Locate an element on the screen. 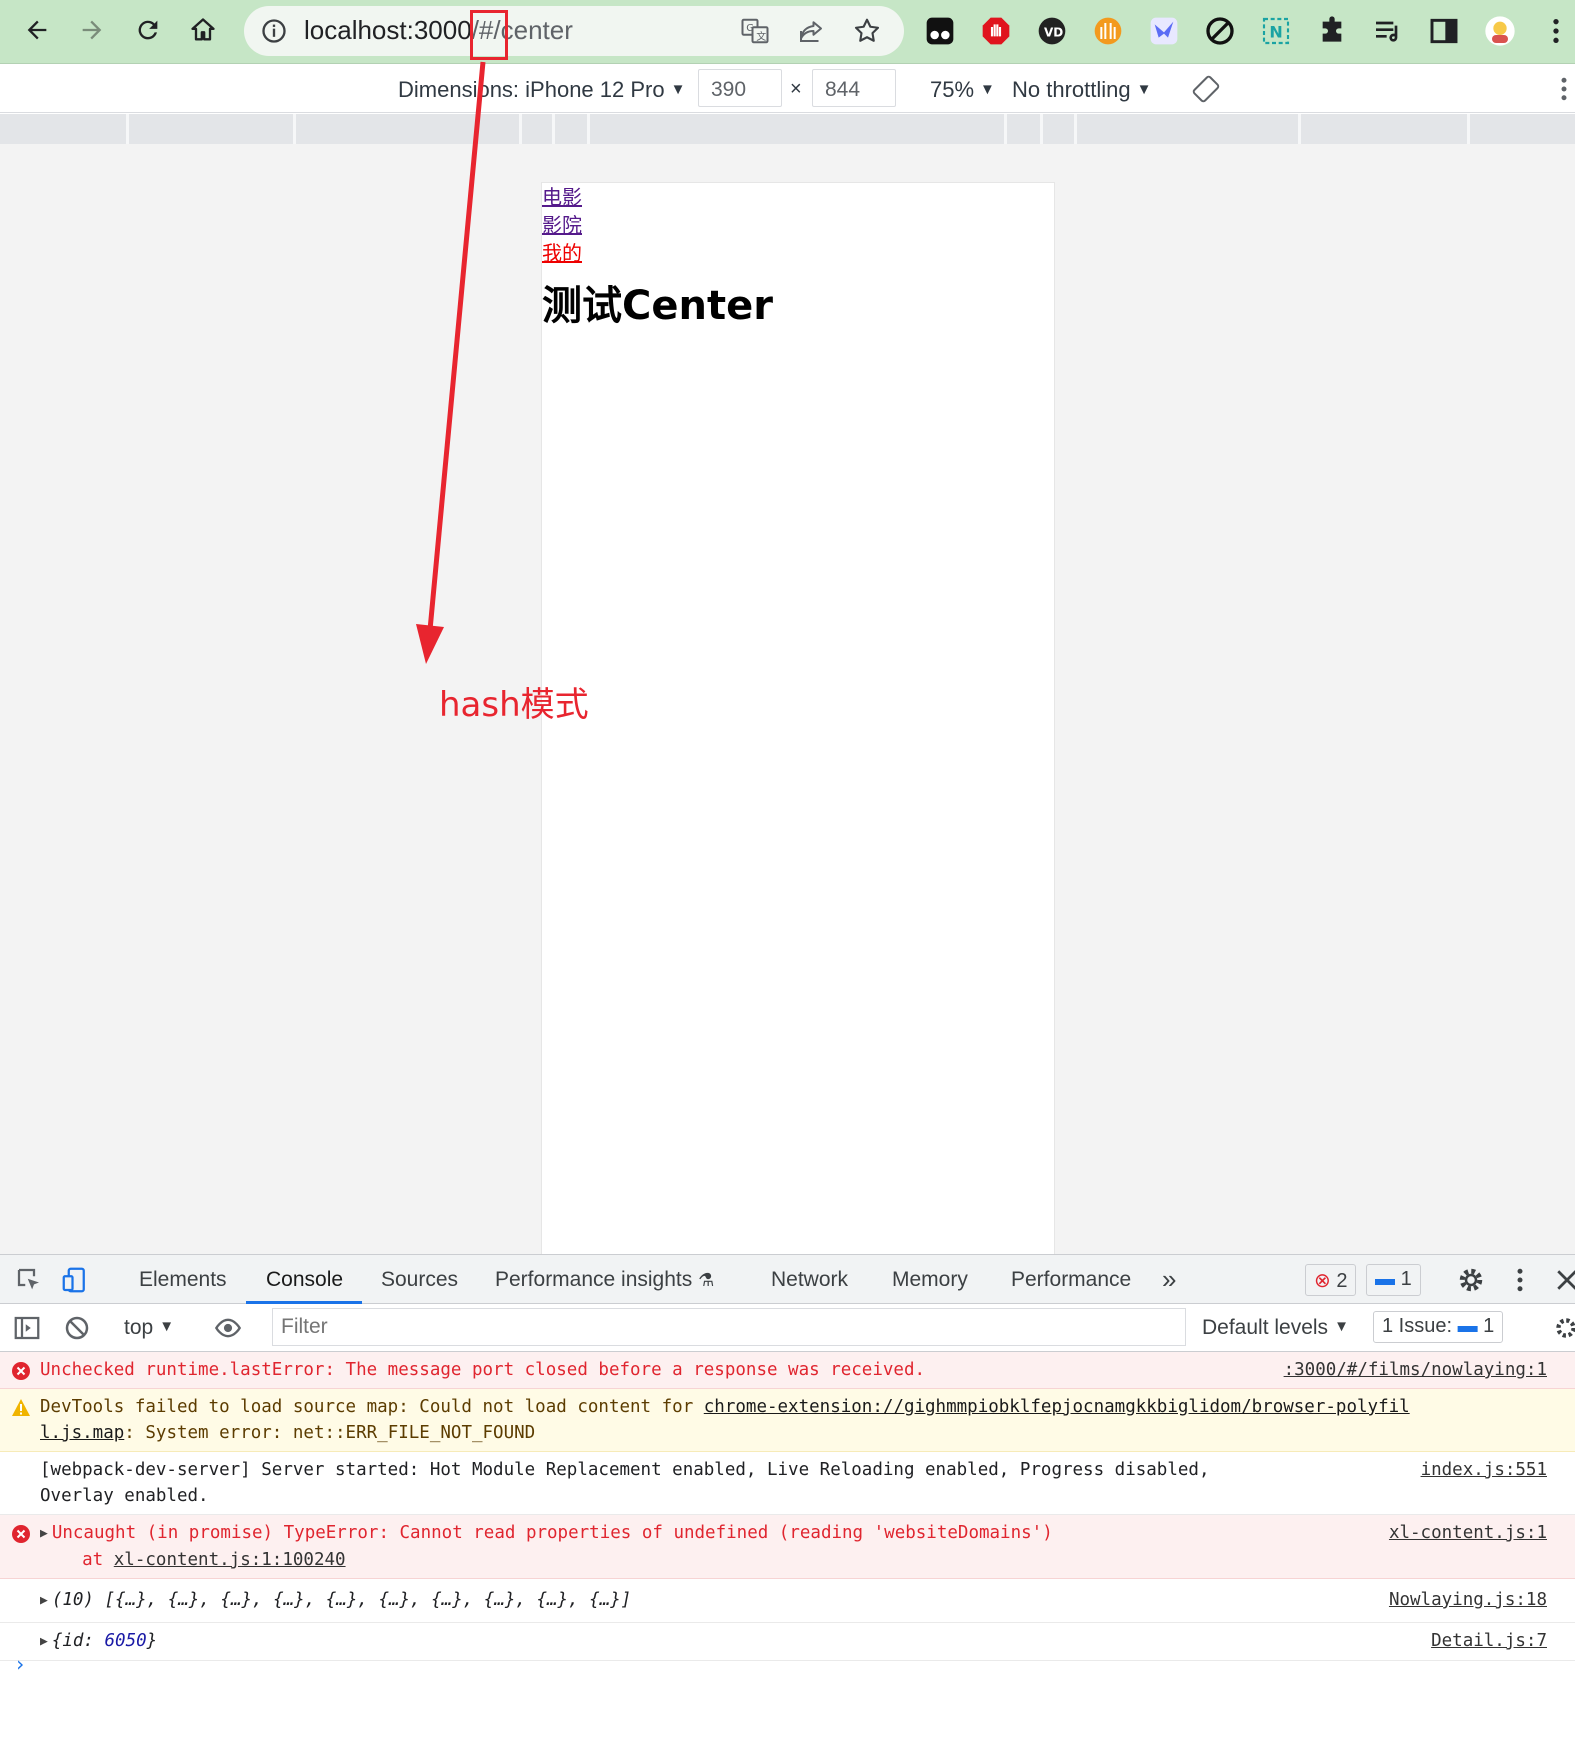  close-devtools-icon is located at coordinates (1563, 1280).